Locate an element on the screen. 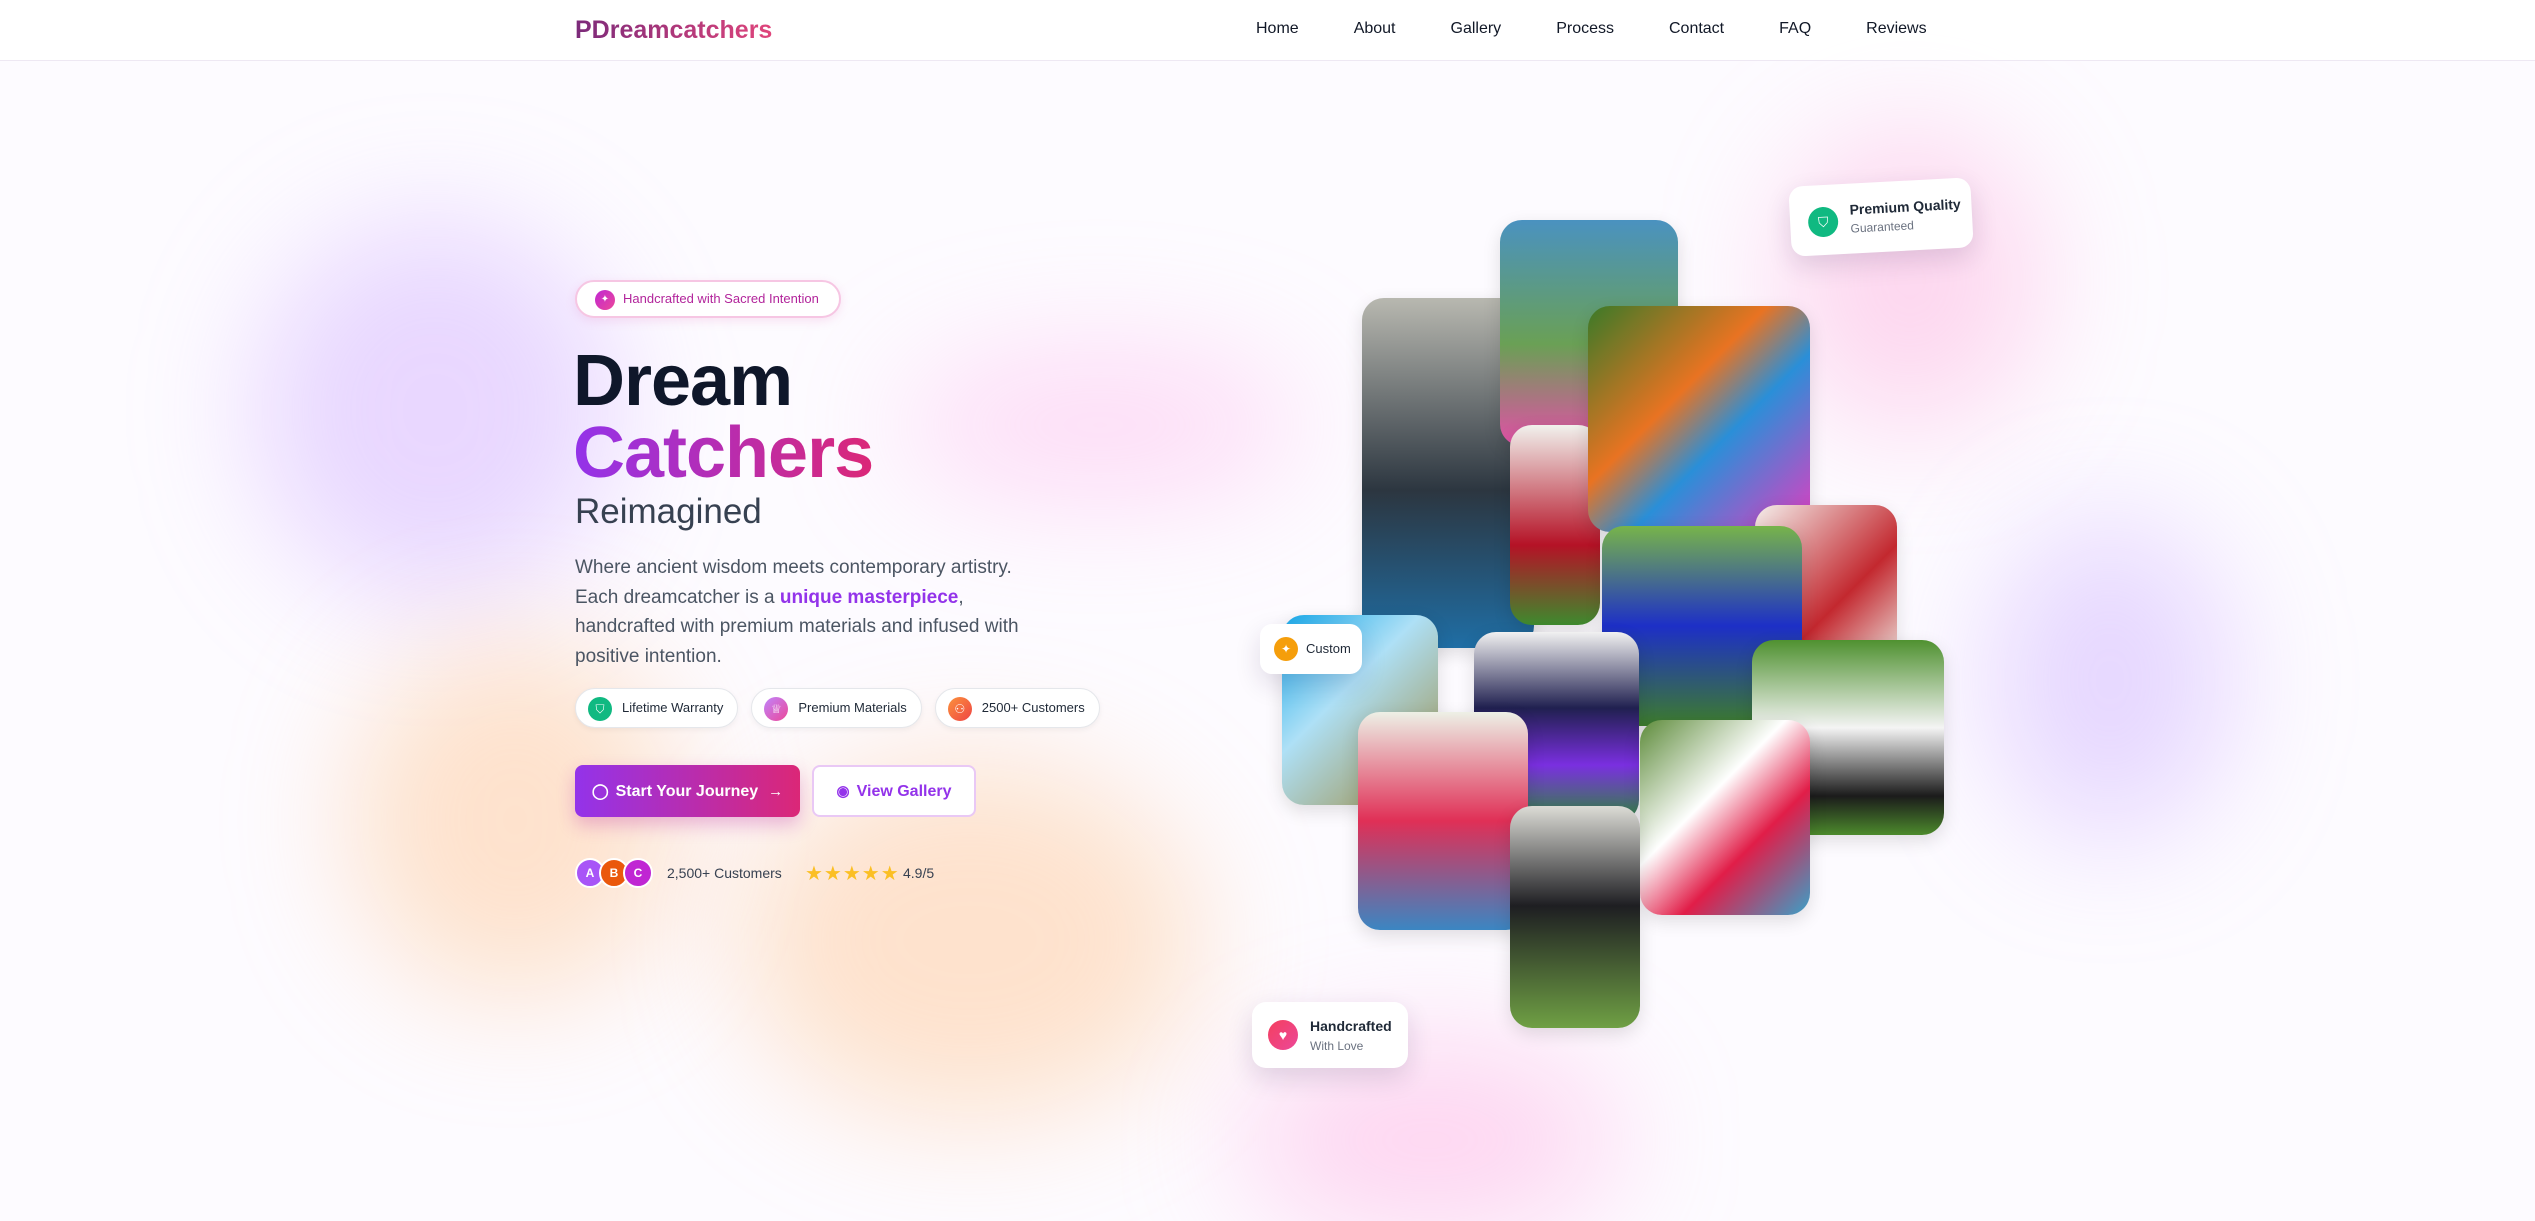 The image size is (2535, 1221). hero-badge-label: Handcrafted with Sacred Intention is located at coordinates (721, 298).